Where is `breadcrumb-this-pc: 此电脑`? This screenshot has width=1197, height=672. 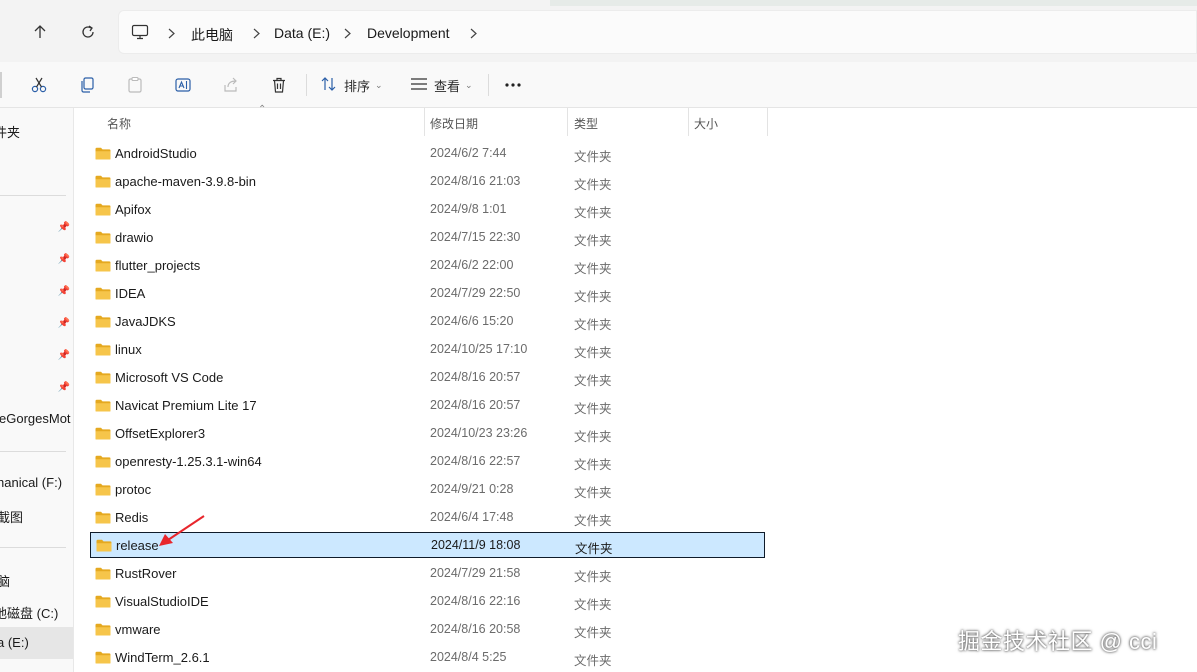 breadcrumb-this-pc: 此电脑 is located at coordinates (212, 35).